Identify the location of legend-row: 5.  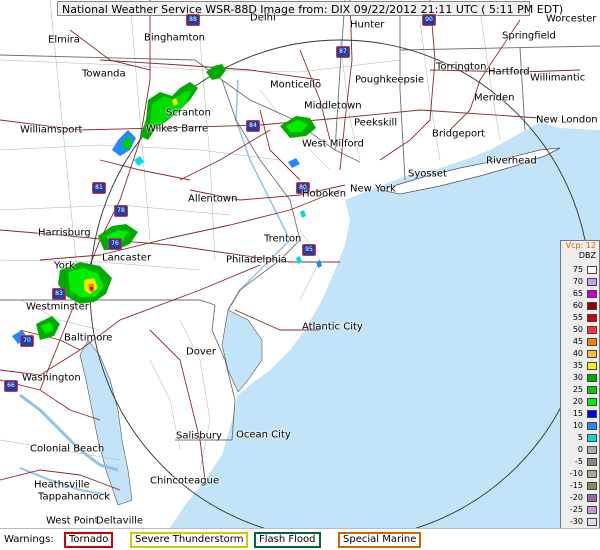
(580, 438).